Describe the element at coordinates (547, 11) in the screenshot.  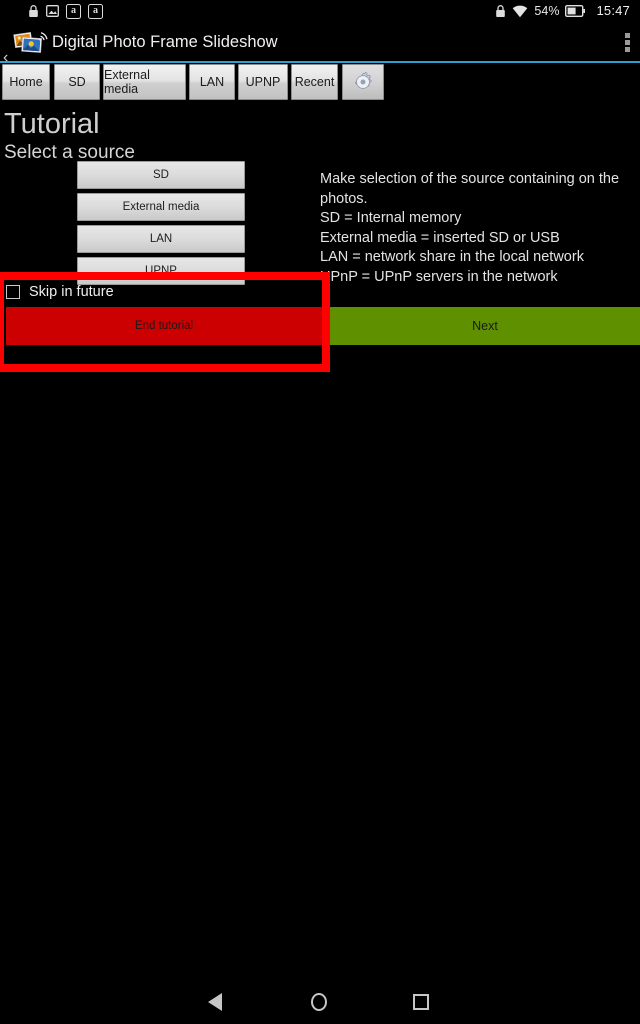
I see `battery-percent-label: 54%` at that location.